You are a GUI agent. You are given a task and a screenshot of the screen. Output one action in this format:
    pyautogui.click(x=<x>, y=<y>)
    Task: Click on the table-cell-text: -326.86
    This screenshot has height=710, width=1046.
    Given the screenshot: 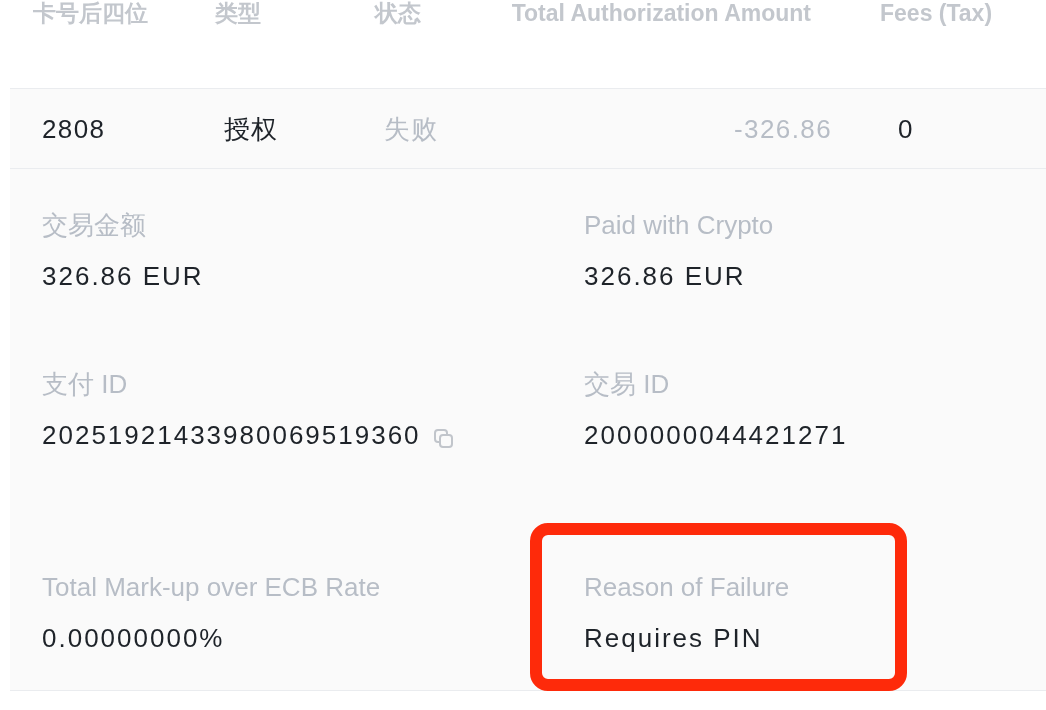 What is the action you would take?
    pyautogui.click(x=783, y=129)
    